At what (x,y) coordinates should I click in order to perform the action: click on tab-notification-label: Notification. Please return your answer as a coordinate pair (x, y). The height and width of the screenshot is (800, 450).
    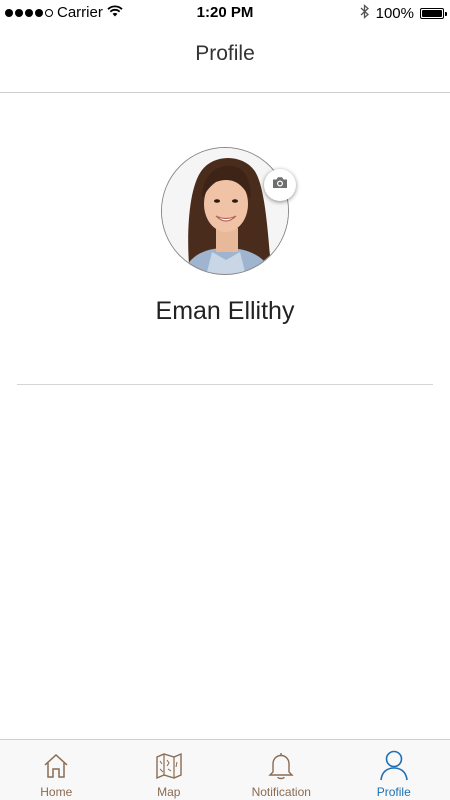
    Looking at the image, I should click on (281, 792).